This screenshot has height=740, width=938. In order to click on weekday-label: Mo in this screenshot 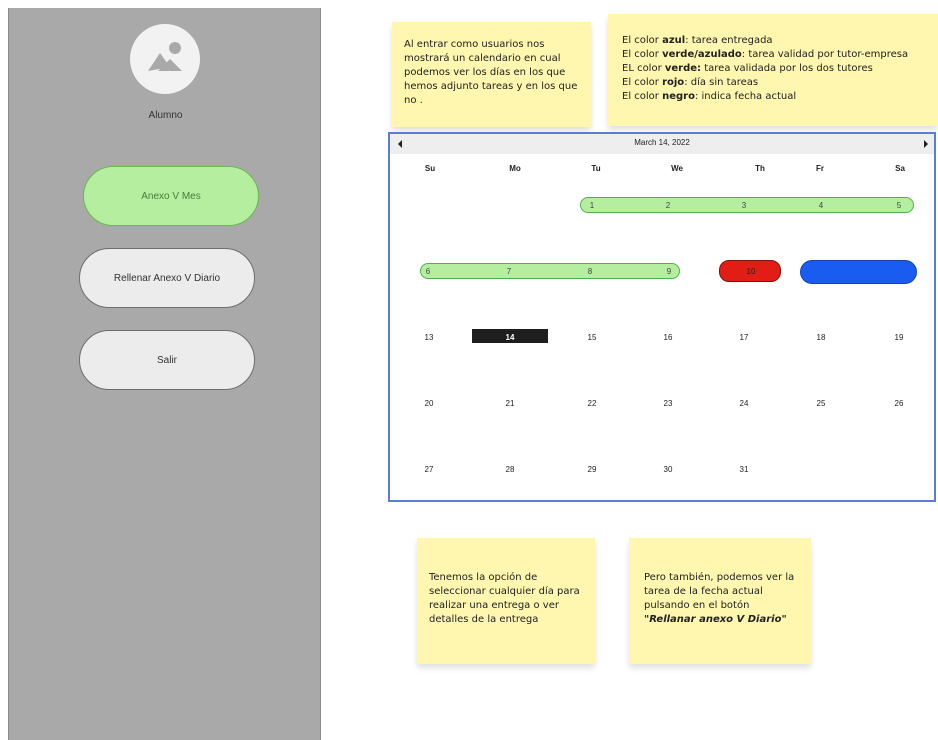, I will do `click(515, 168)`.